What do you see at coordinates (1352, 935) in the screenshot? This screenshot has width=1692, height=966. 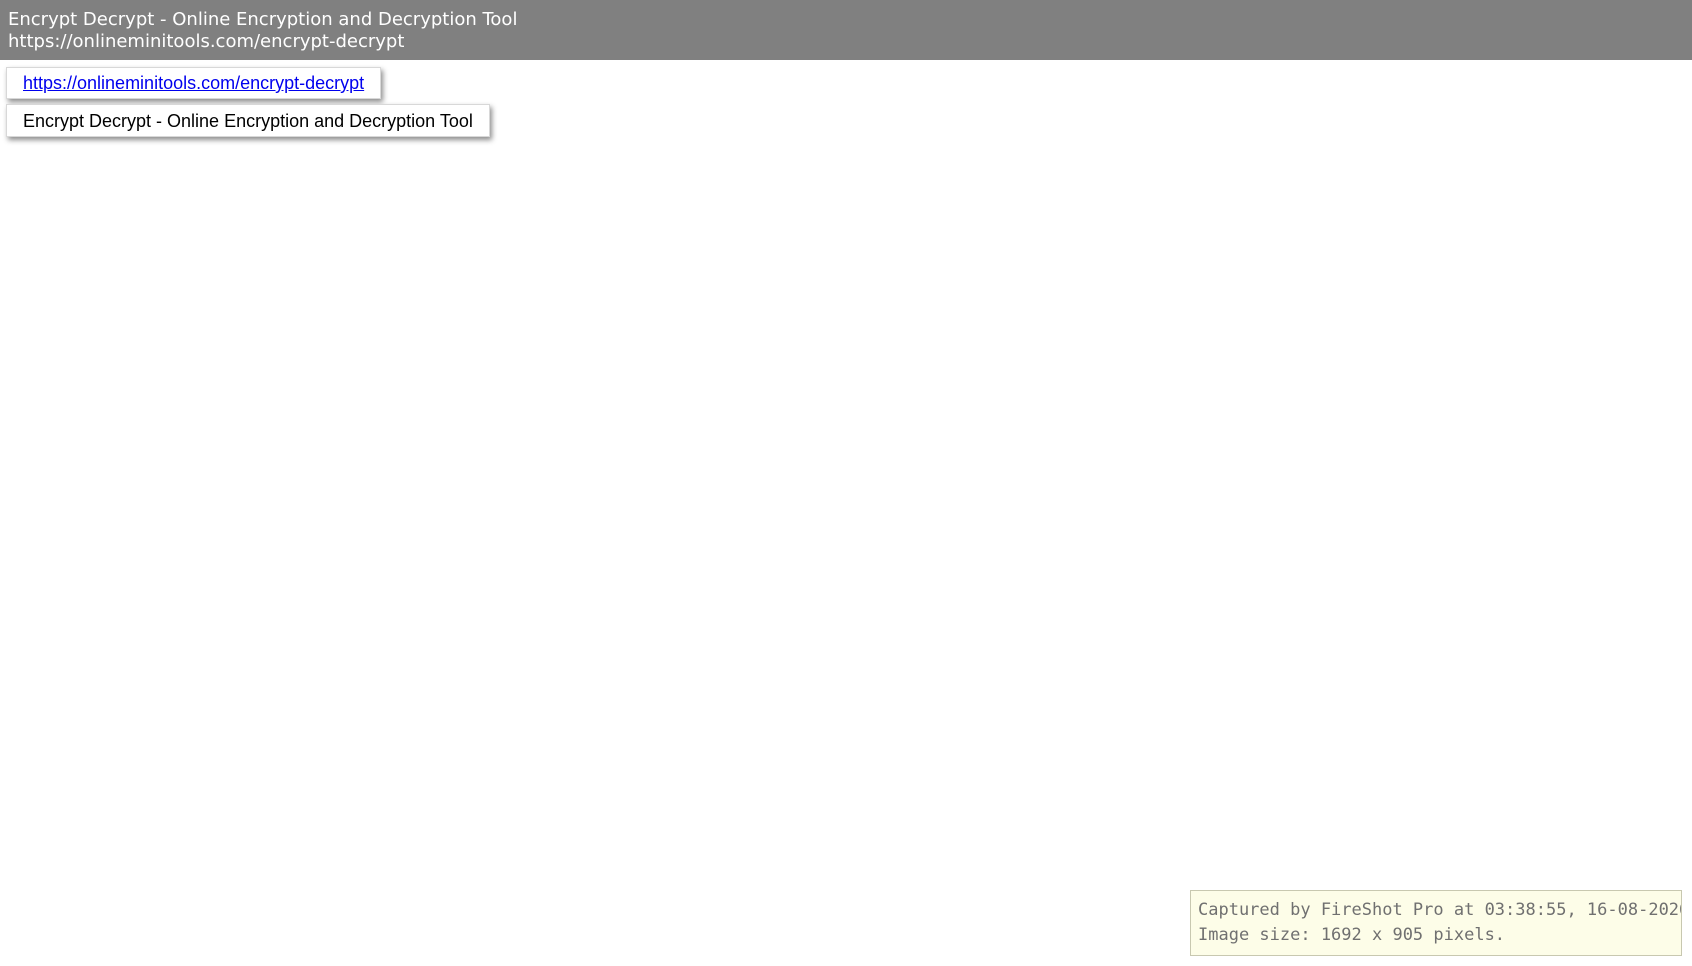 I see `capture-note-line2: Image size: 1692 x 905 pixels.` at bounding box center [1352, 935].